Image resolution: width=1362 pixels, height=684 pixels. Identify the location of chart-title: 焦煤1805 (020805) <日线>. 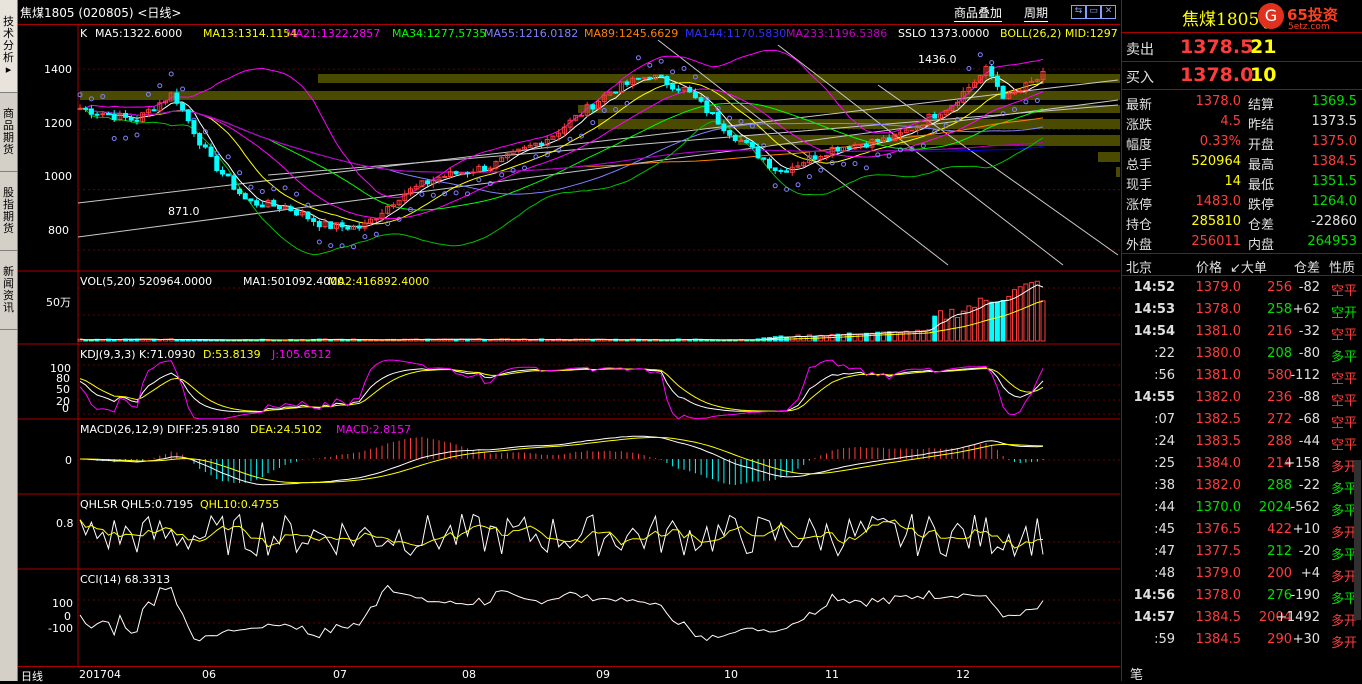
(101, 13).